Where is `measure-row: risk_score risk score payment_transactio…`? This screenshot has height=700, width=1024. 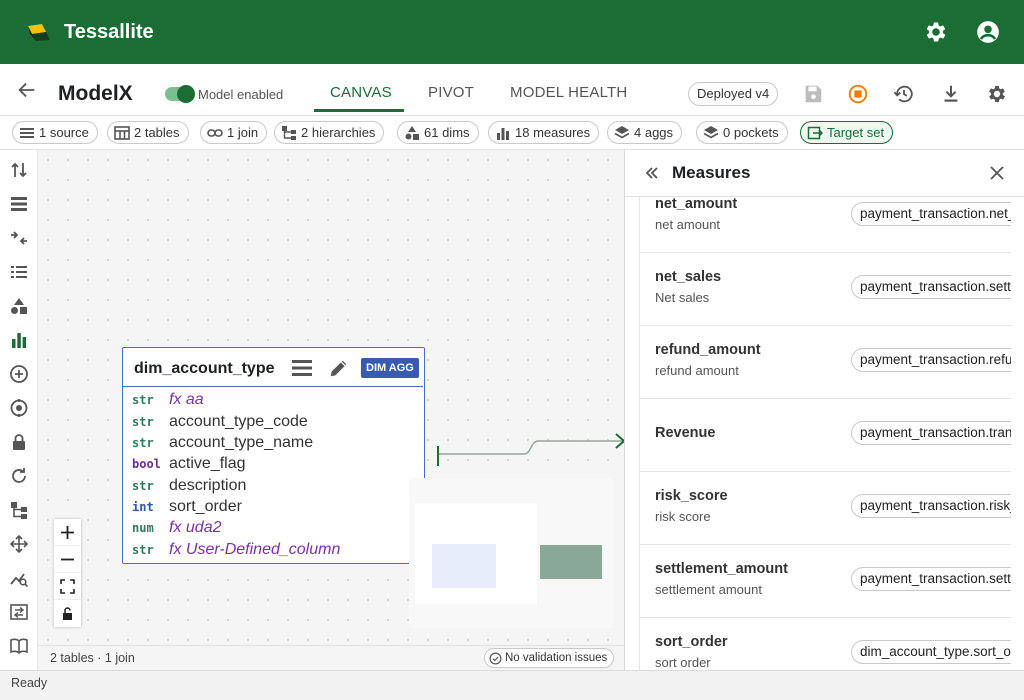 measure-row: risk_score risk score payment_transactio… is located at coordinates (825, 508).